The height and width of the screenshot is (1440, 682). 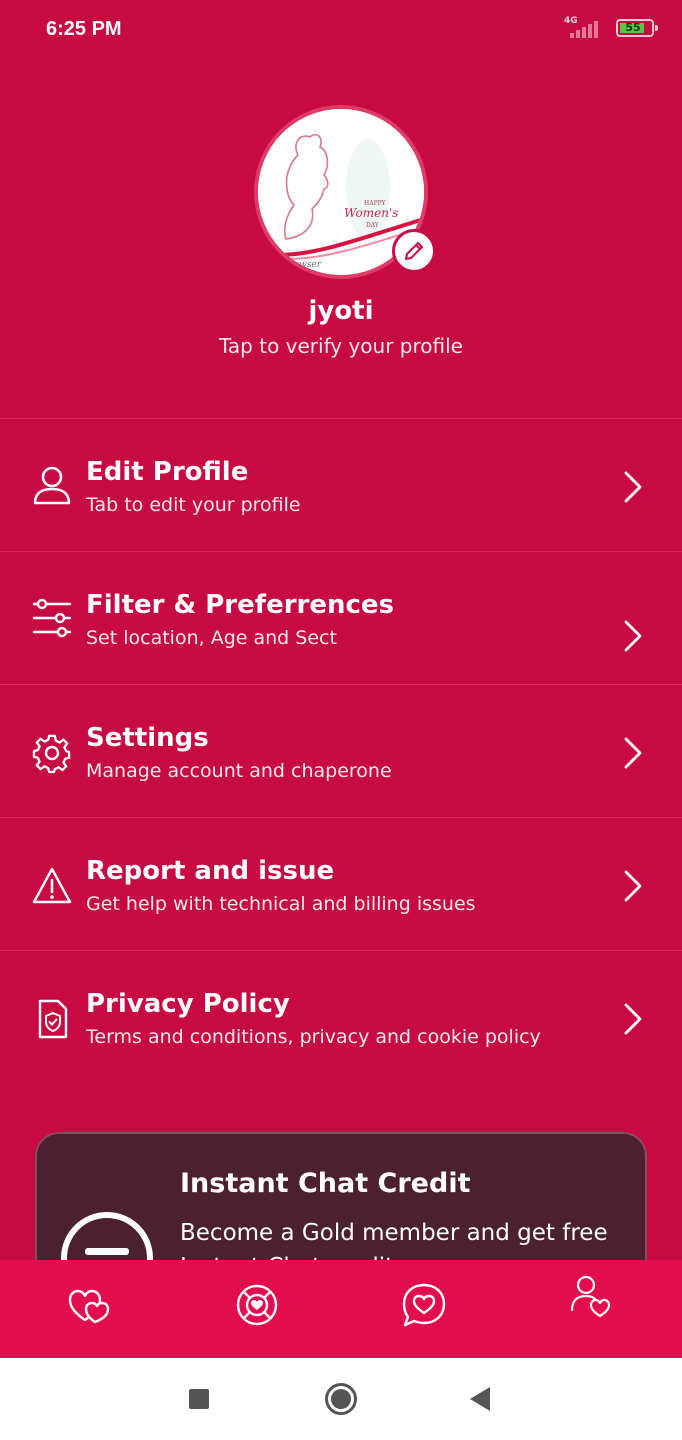 I want to click on edit-avatar-button, so click(x=414, y=251).